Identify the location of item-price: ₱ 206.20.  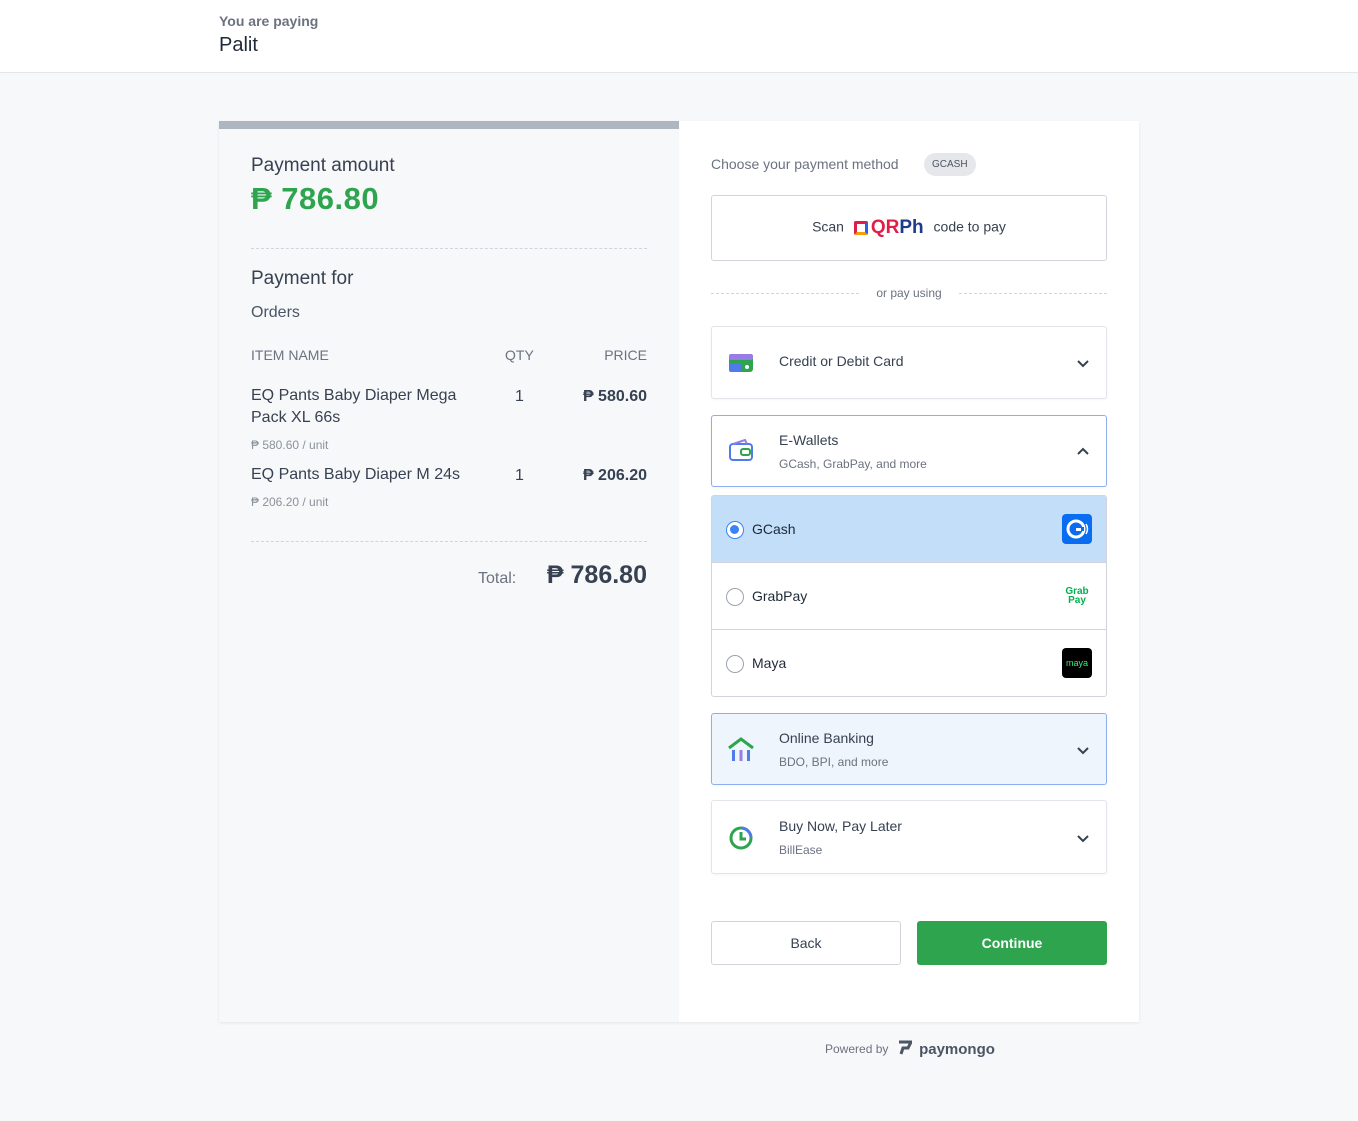
(614, 475).